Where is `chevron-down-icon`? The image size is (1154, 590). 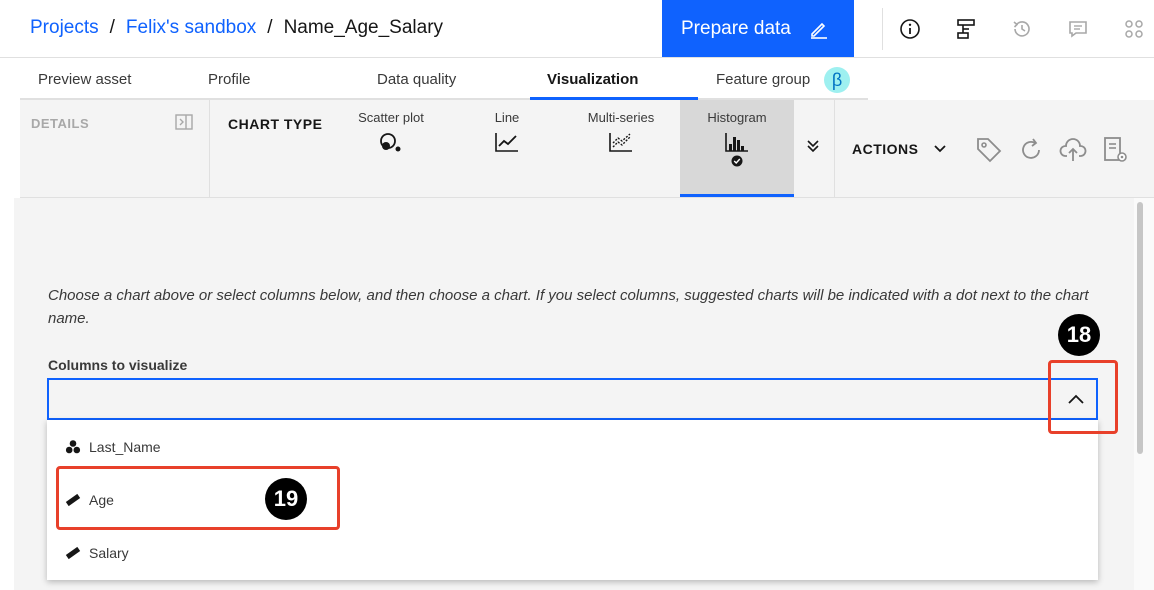 chevron-down-icon is located at coordinates (939, 149).